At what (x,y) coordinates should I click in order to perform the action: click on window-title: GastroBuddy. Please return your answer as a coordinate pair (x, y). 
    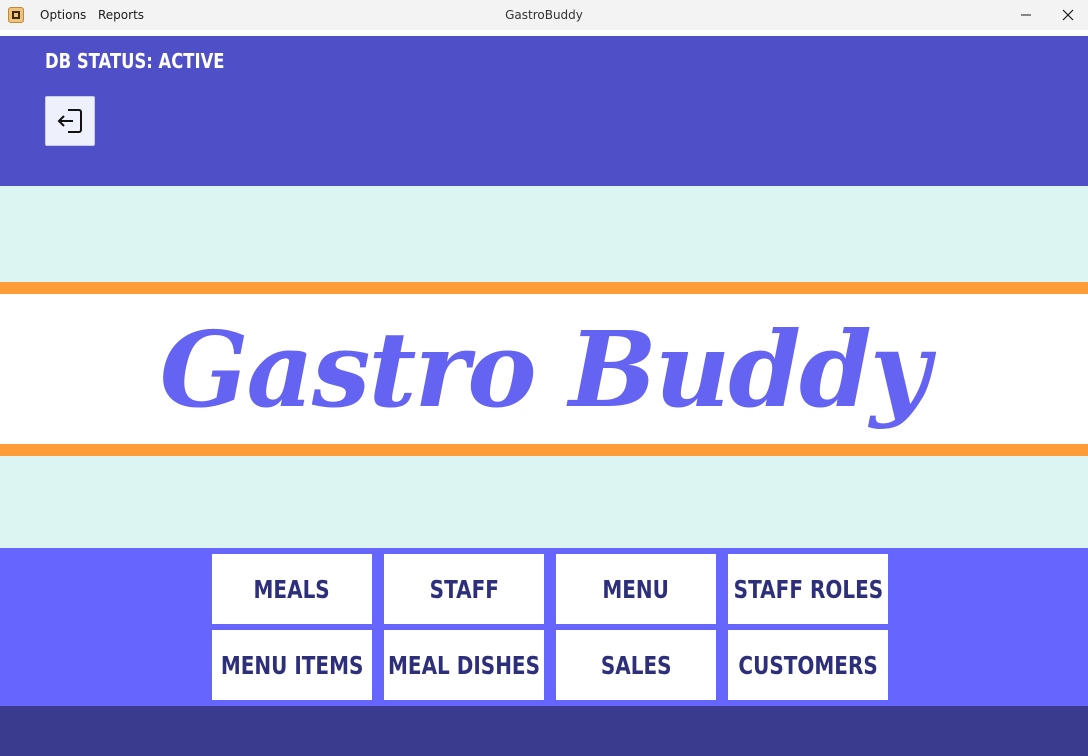
    Looking at the image, I should click on (544, 15).